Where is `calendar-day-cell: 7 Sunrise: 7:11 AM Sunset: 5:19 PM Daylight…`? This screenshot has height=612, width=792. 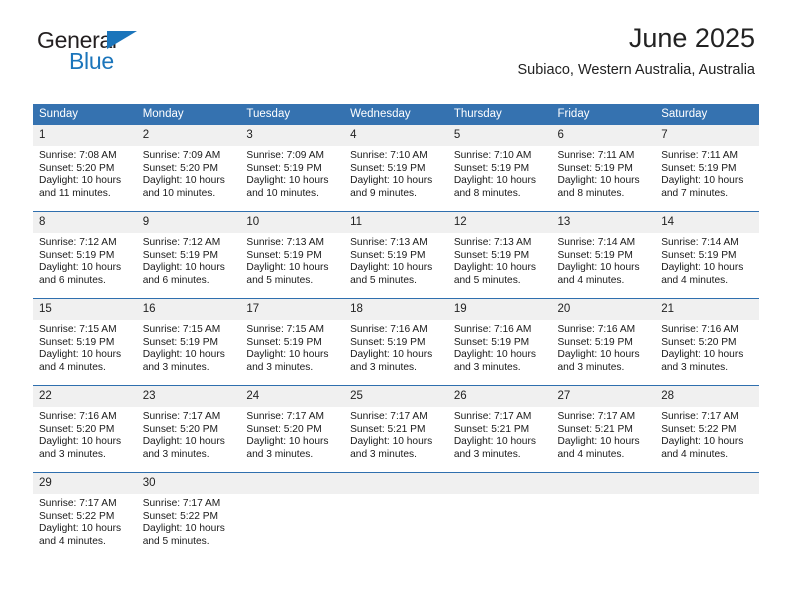 calendar-day-cell: 7 Sunrise: 7:11 AM Sunset: 5:19 PM Daylight… is located at coordinates (707, 168).